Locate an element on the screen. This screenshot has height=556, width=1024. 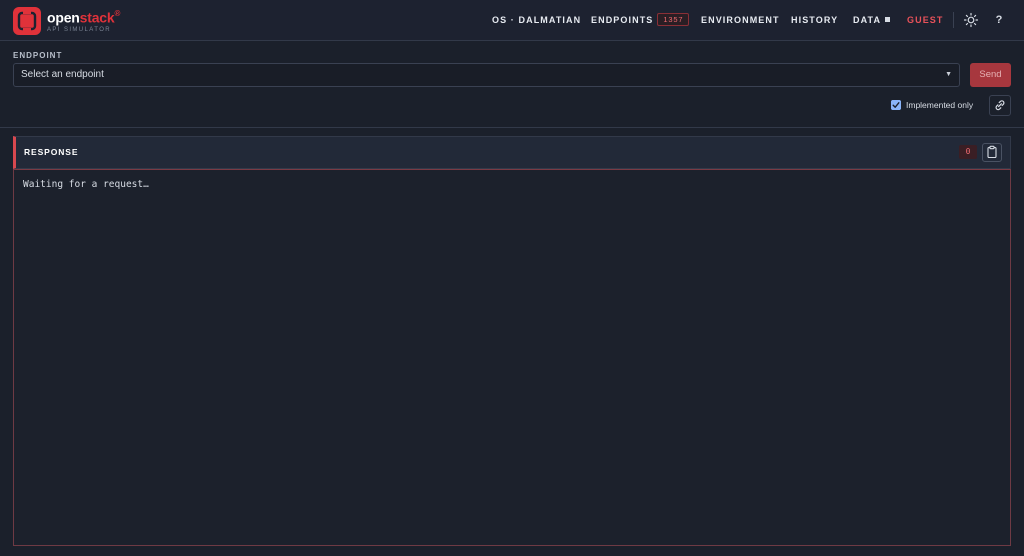
nav-data-label: DATA is located at coordinates (867, 20).